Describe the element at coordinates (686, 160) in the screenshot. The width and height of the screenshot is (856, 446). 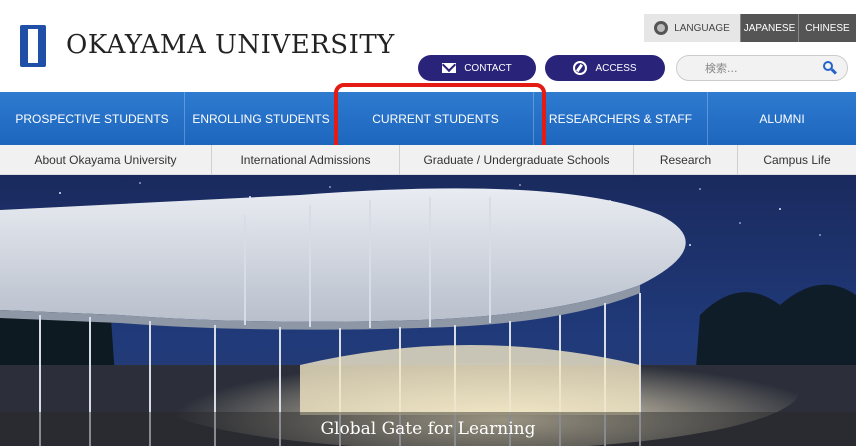
I see `subnav-research: Research` at that location.